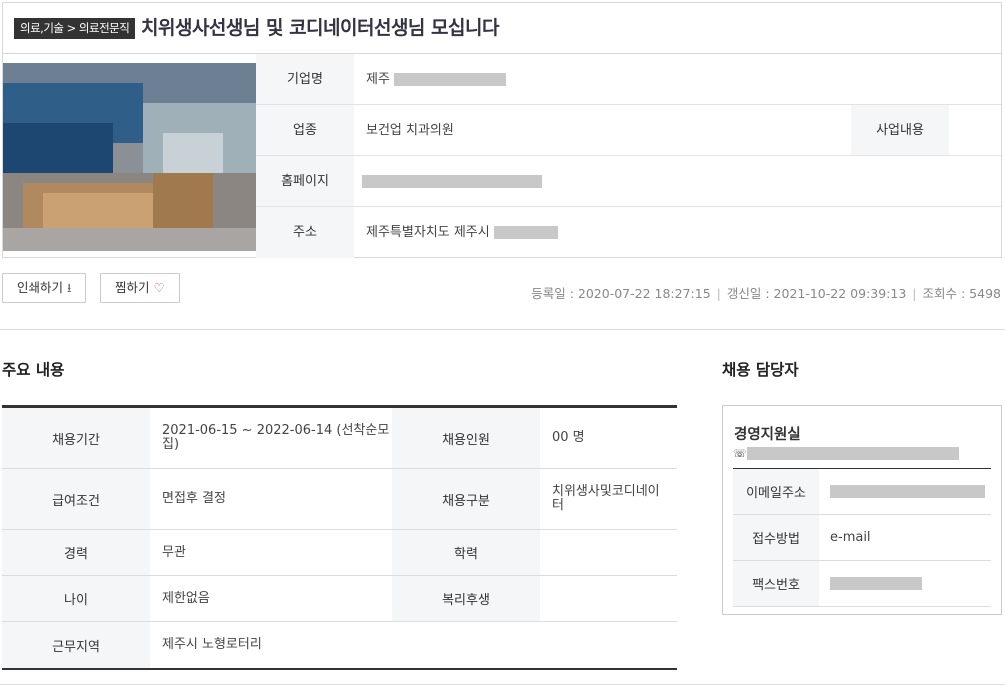 The image size is (1005, 686). What do you see at coordinates (466, 499) in the screenshot?
I see `employment-type-label: 채용구분` at bounding box center [466, 499].